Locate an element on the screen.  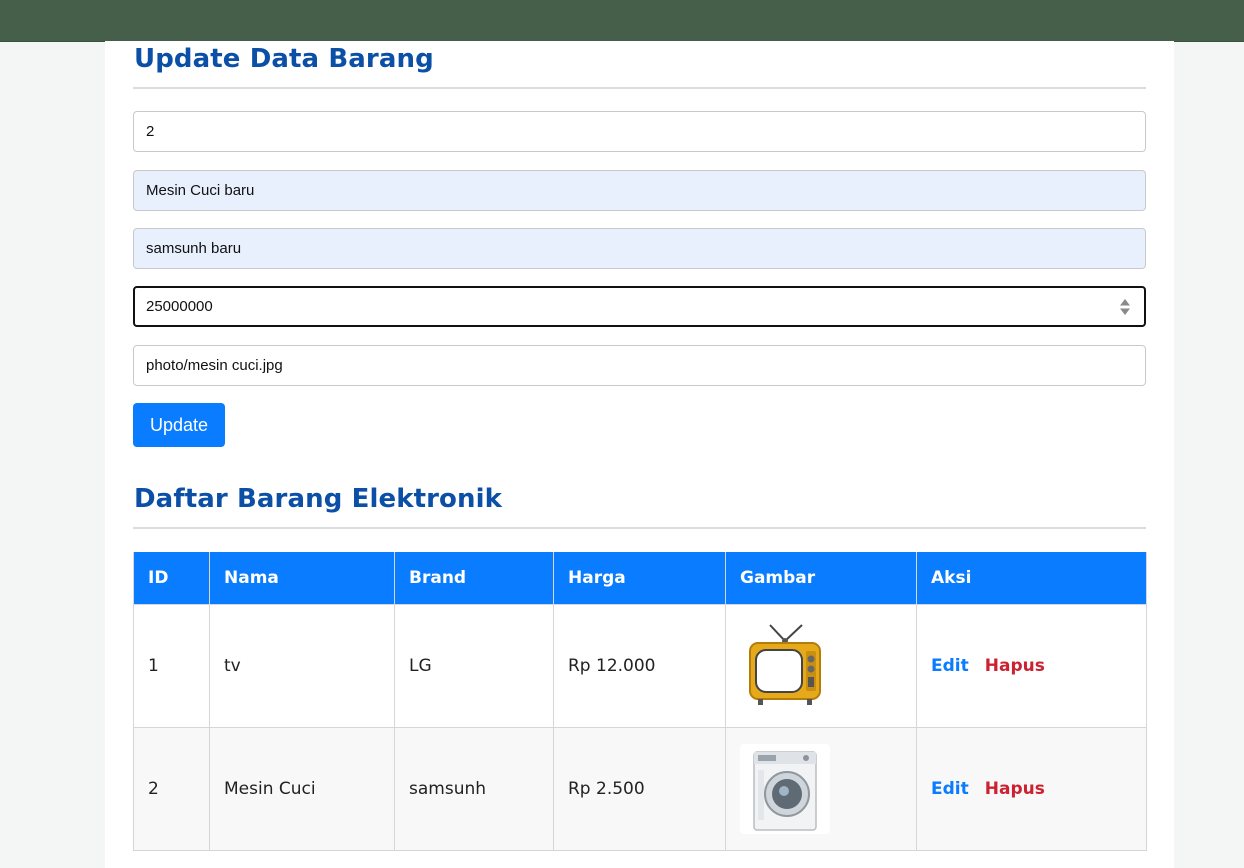
table-header-row: ID Nama Brand Harga Gambar Aksi is located at coordinates (640, 578).